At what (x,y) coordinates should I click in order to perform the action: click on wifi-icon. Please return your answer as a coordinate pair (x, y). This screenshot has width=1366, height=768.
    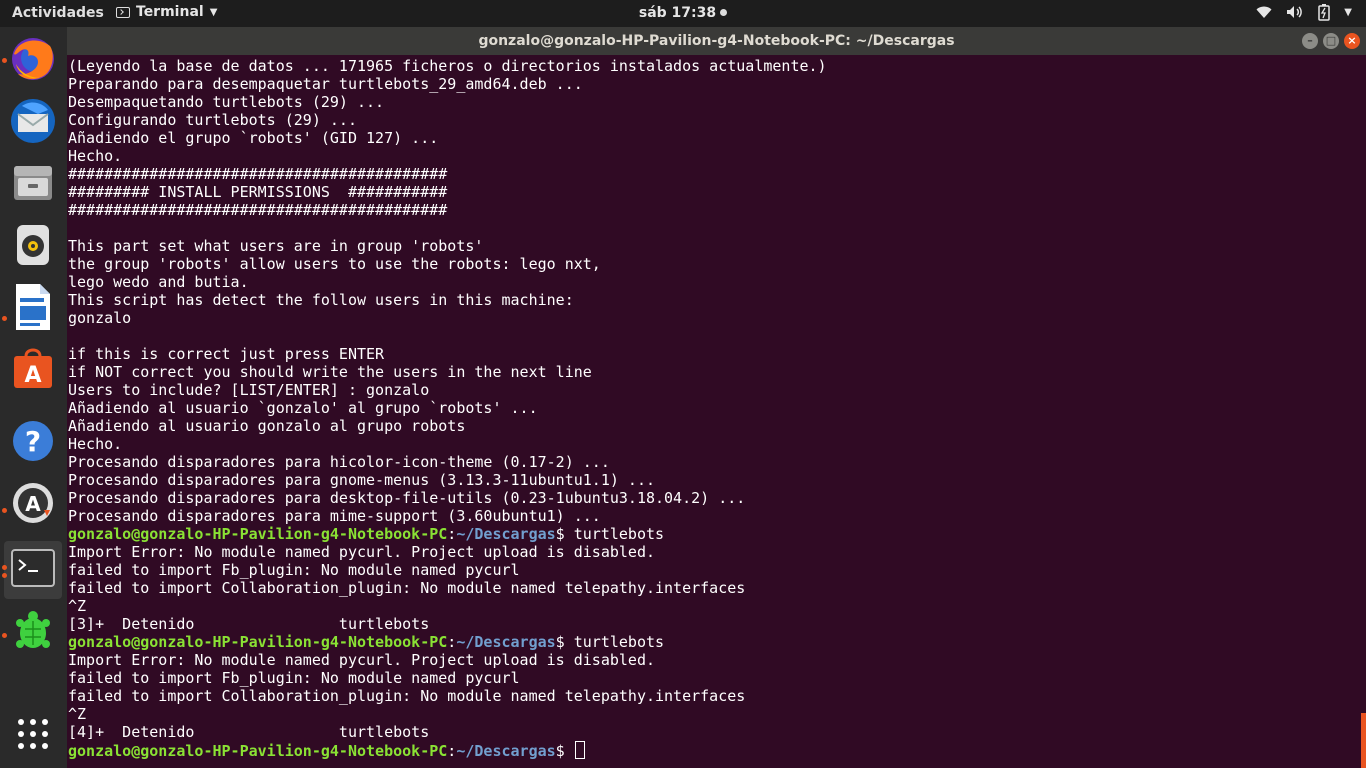
    Looking at the image, I should click on (1264, 12).